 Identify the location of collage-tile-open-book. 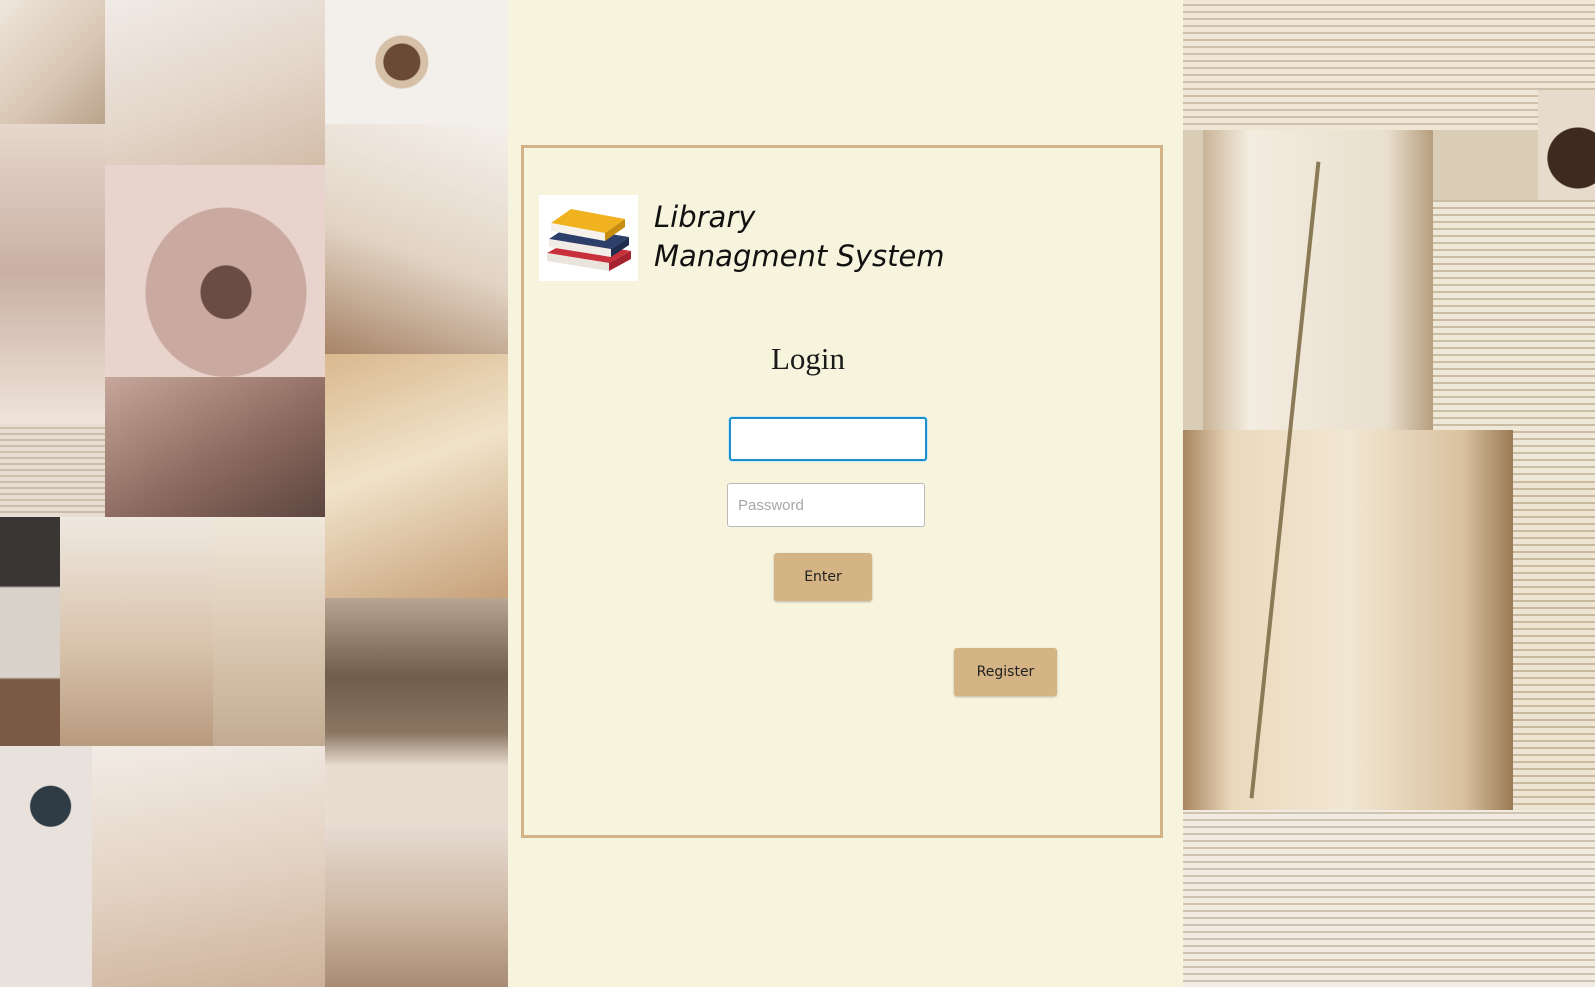
(52, 62).